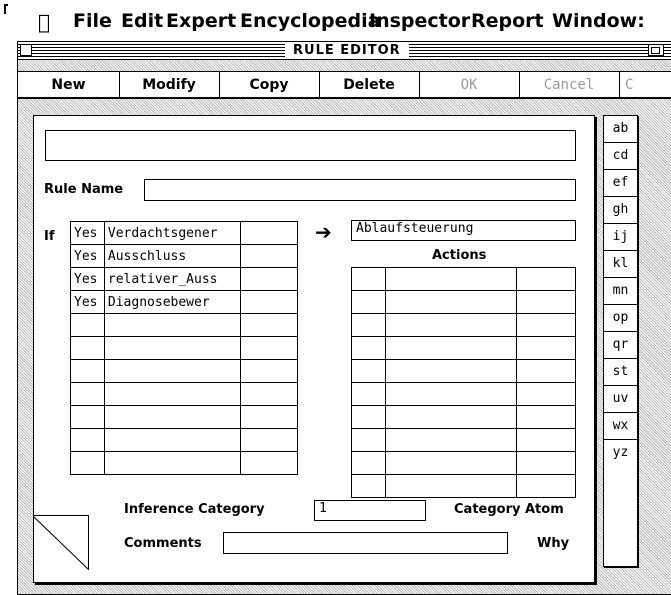 This screenshot has width=671, height=595. I want to click on menu-expert: Expert, so click(201, 21).